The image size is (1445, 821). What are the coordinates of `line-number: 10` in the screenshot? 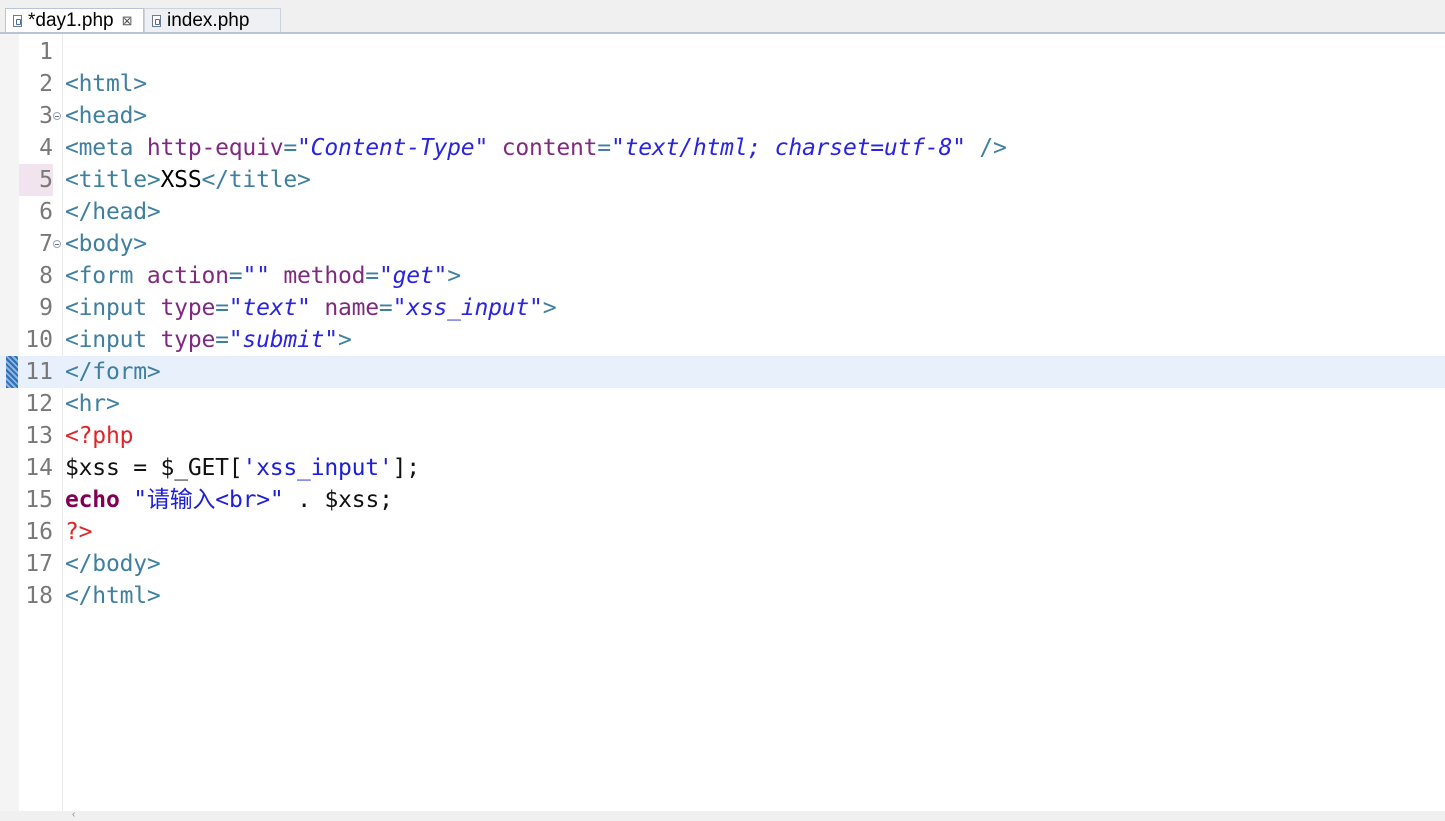 It's located at (39, 340).